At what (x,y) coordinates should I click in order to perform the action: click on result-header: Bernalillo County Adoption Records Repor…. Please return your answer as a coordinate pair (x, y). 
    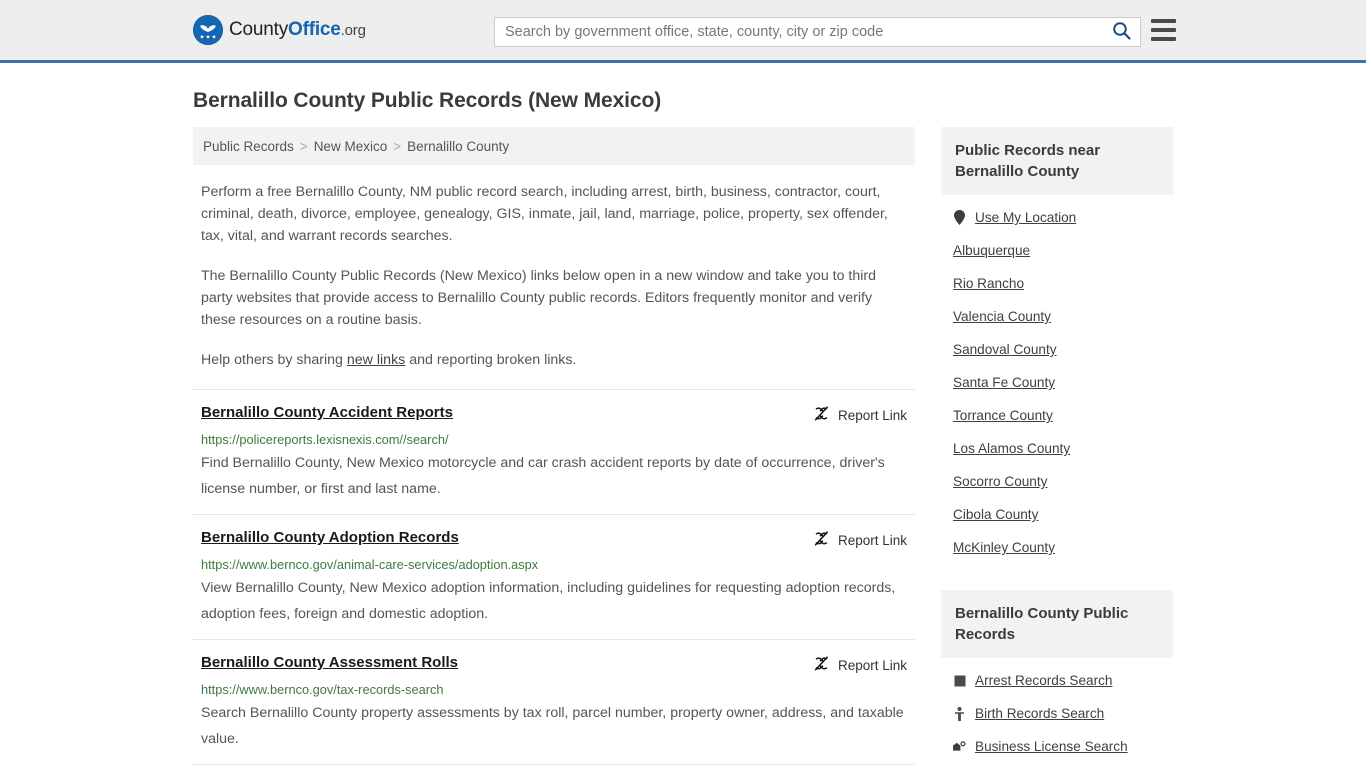
    Looking at the image, I should click on (554, 539).